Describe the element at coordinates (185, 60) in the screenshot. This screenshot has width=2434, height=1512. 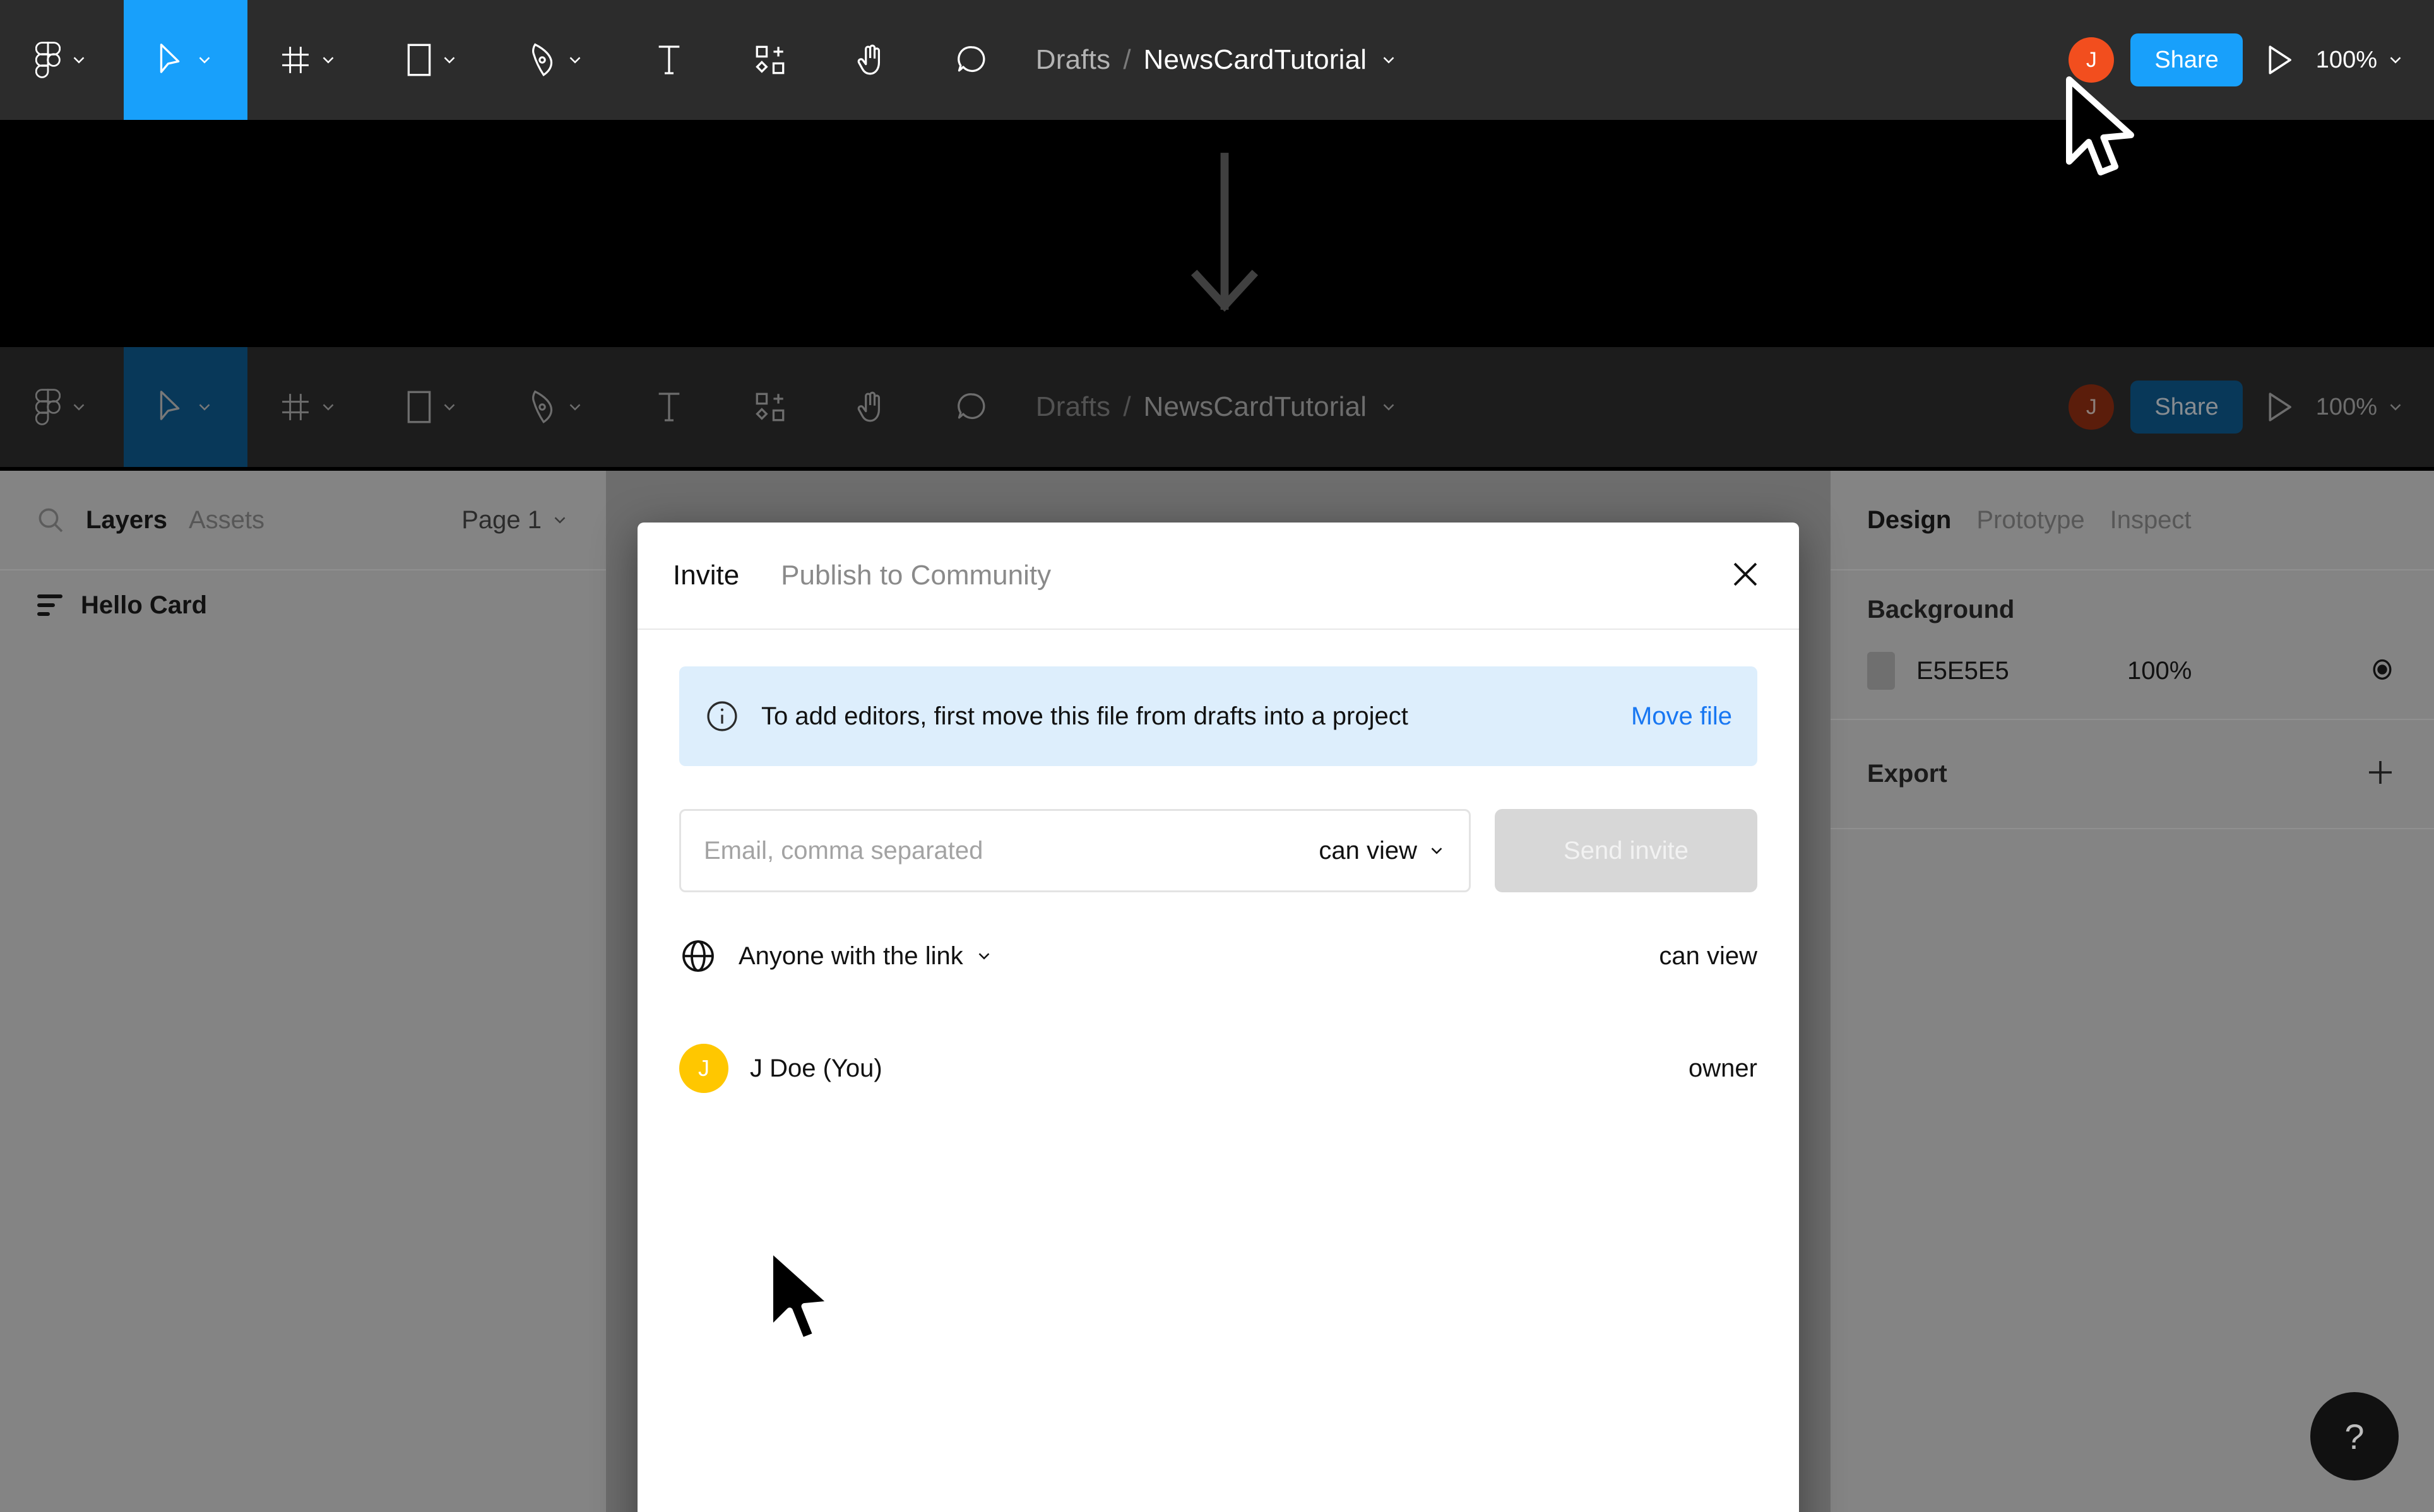
I see `move-tool-button` at that location.